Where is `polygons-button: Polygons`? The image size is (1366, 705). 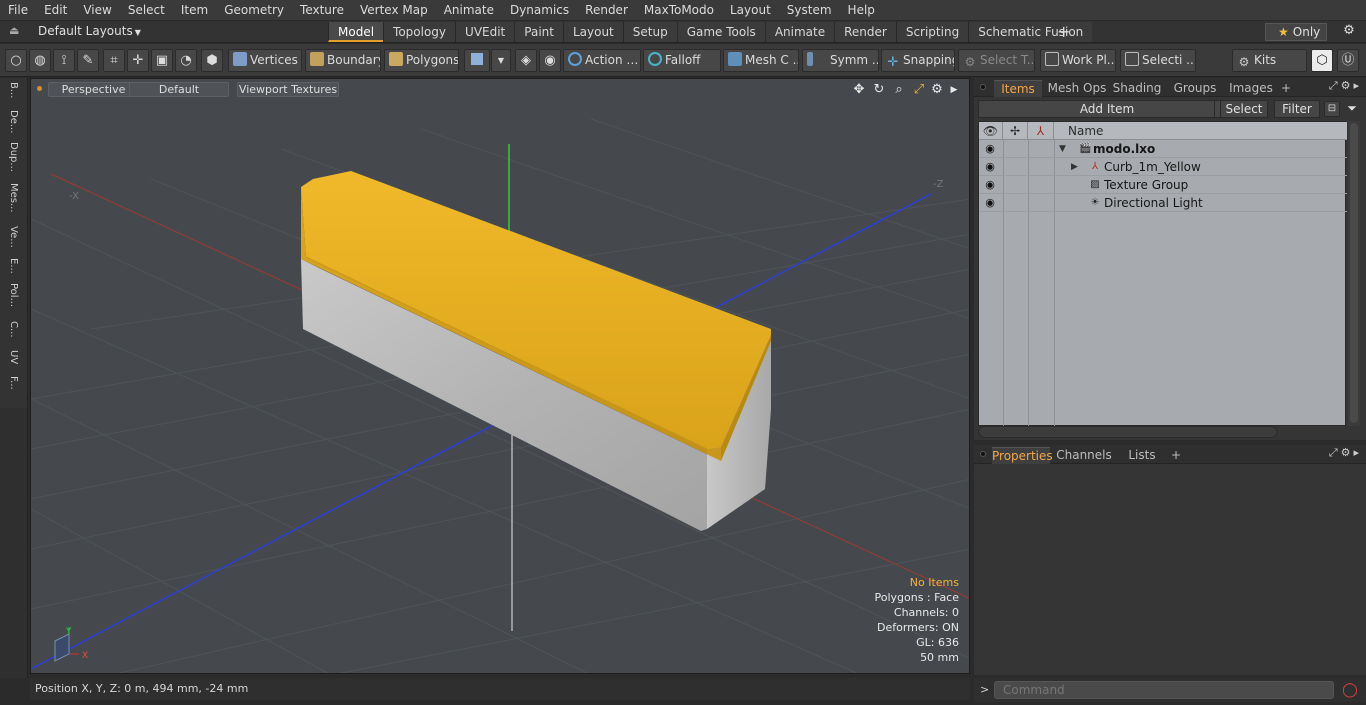
polygons-button: Polygons is located at coordinates (421, 60).